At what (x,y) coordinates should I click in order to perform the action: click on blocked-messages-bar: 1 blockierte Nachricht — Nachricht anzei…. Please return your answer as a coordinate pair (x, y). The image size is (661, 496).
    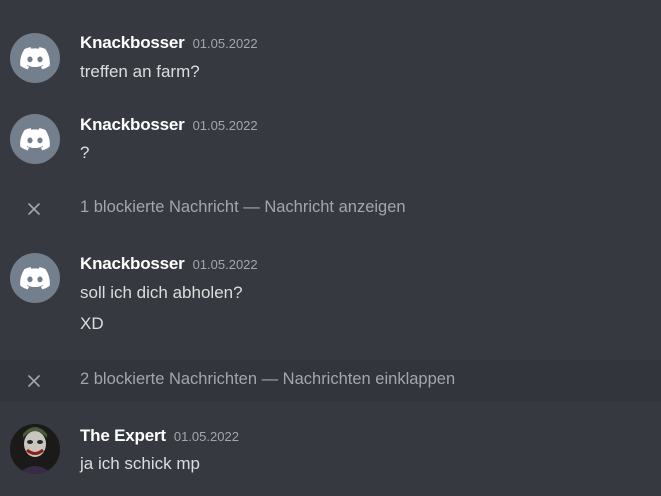
    Looking at the image, I should click on (330, 208).